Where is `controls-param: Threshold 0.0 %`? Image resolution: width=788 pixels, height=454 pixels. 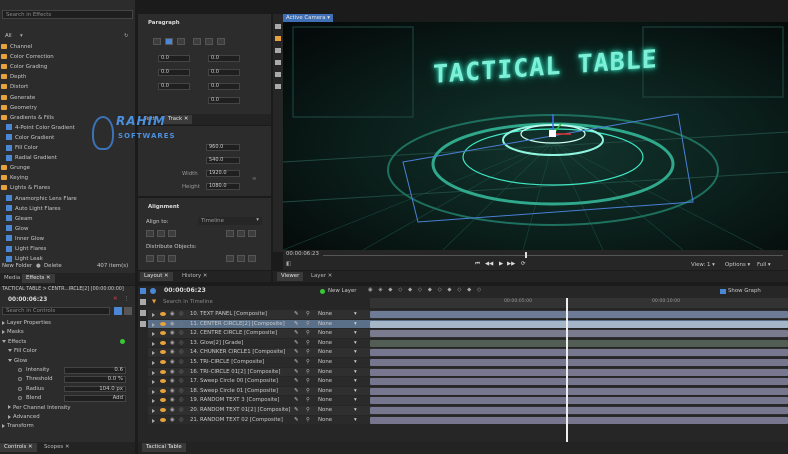 controls-param: Threshold 0.0 % is located at coordinates (67, 379).